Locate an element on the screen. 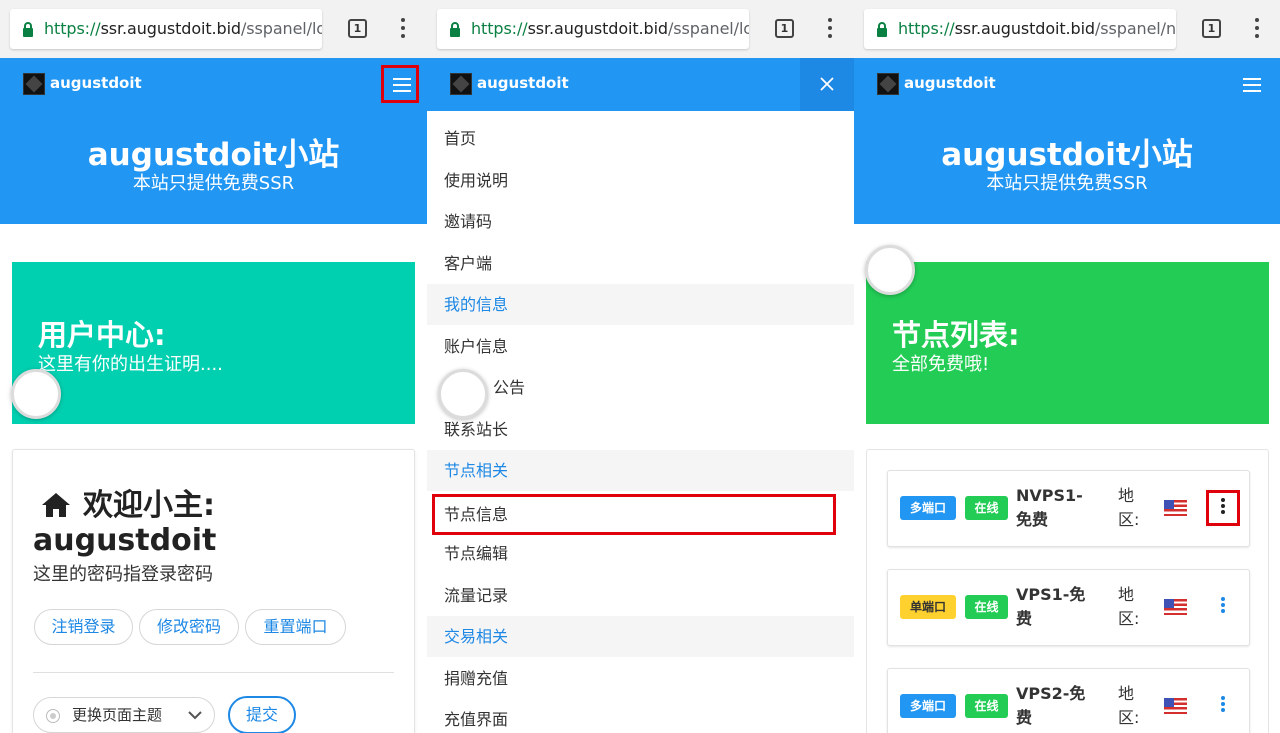 The image size is (1280, 733). menu-item-home: 首页 is located at coordinates (640, 138).